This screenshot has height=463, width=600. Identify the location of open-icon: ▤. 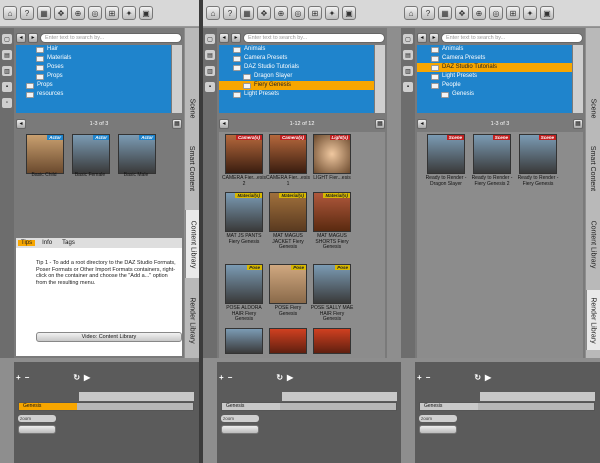
(210, 55).